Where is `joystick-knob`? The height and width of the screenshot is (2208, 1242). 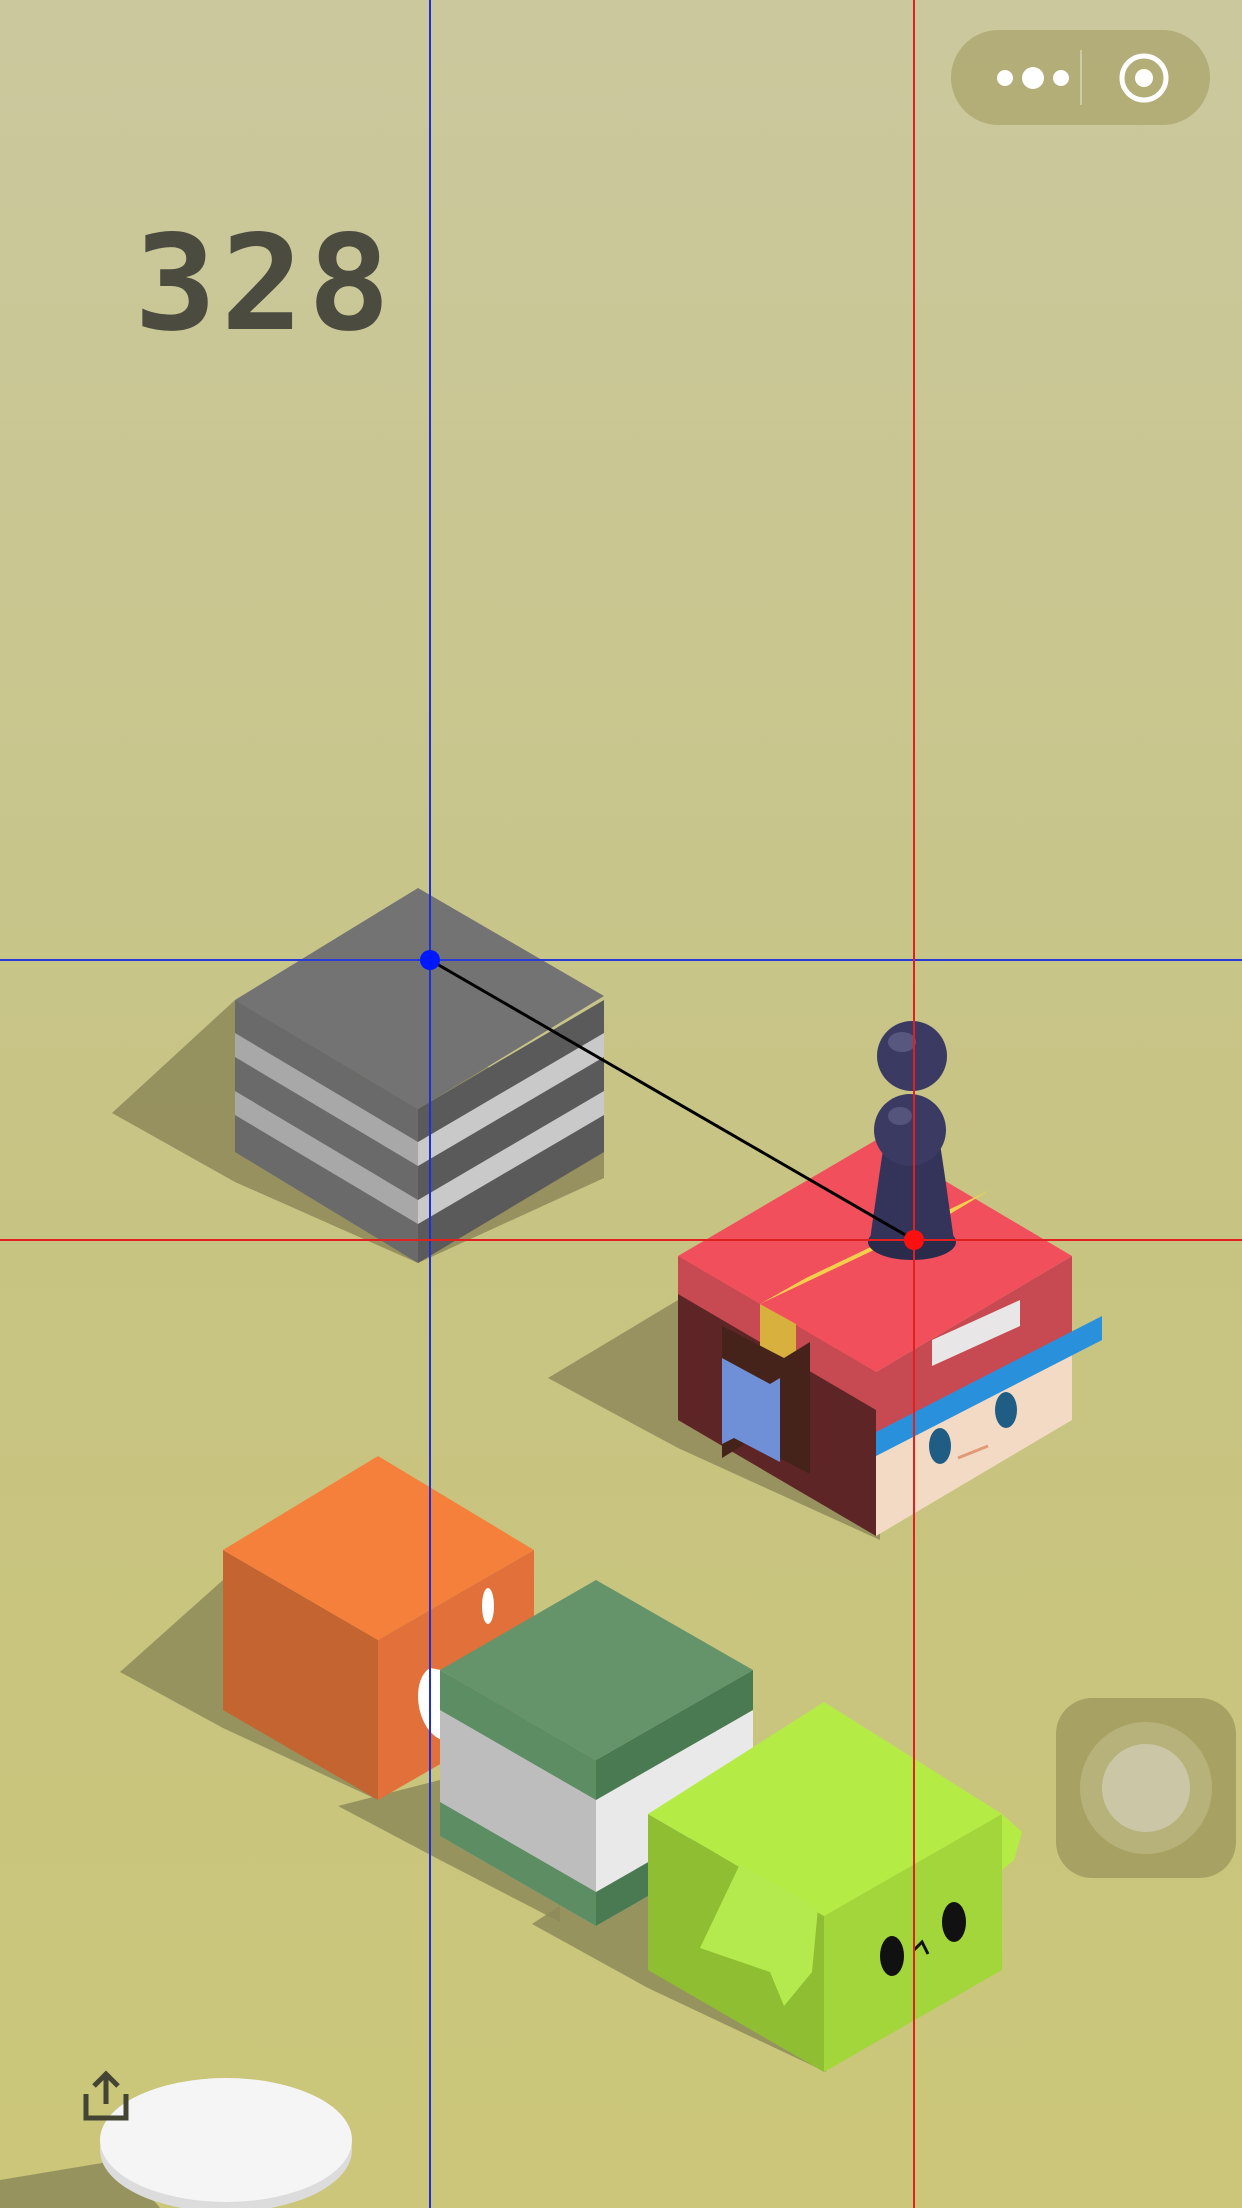 joystick-knob is located at coordinates (1146, 1788).